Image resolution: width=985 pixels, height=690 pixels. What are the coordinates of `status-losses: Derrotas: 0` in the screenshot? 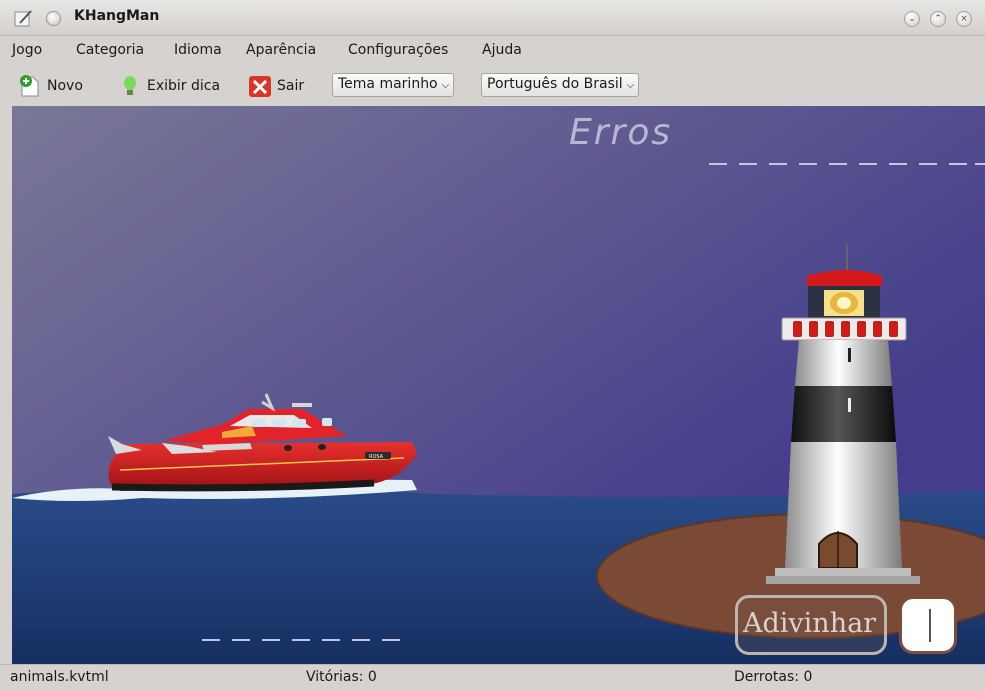 It's located at (773, 677).